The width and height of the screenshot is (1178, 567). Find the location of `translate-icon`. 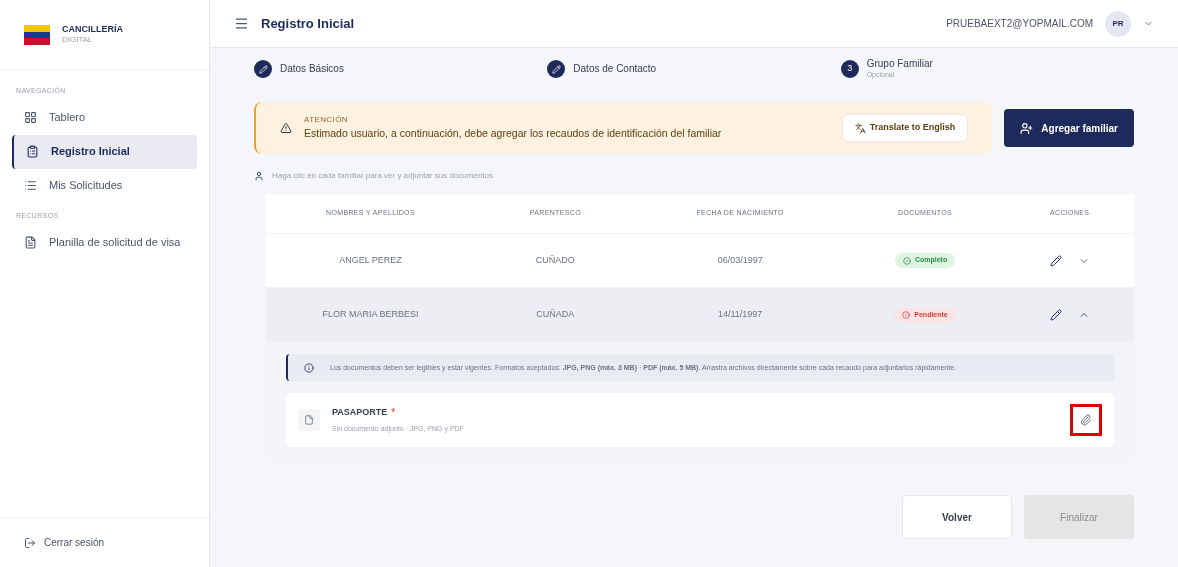

translate-icon is located at coordinates (860, 128).